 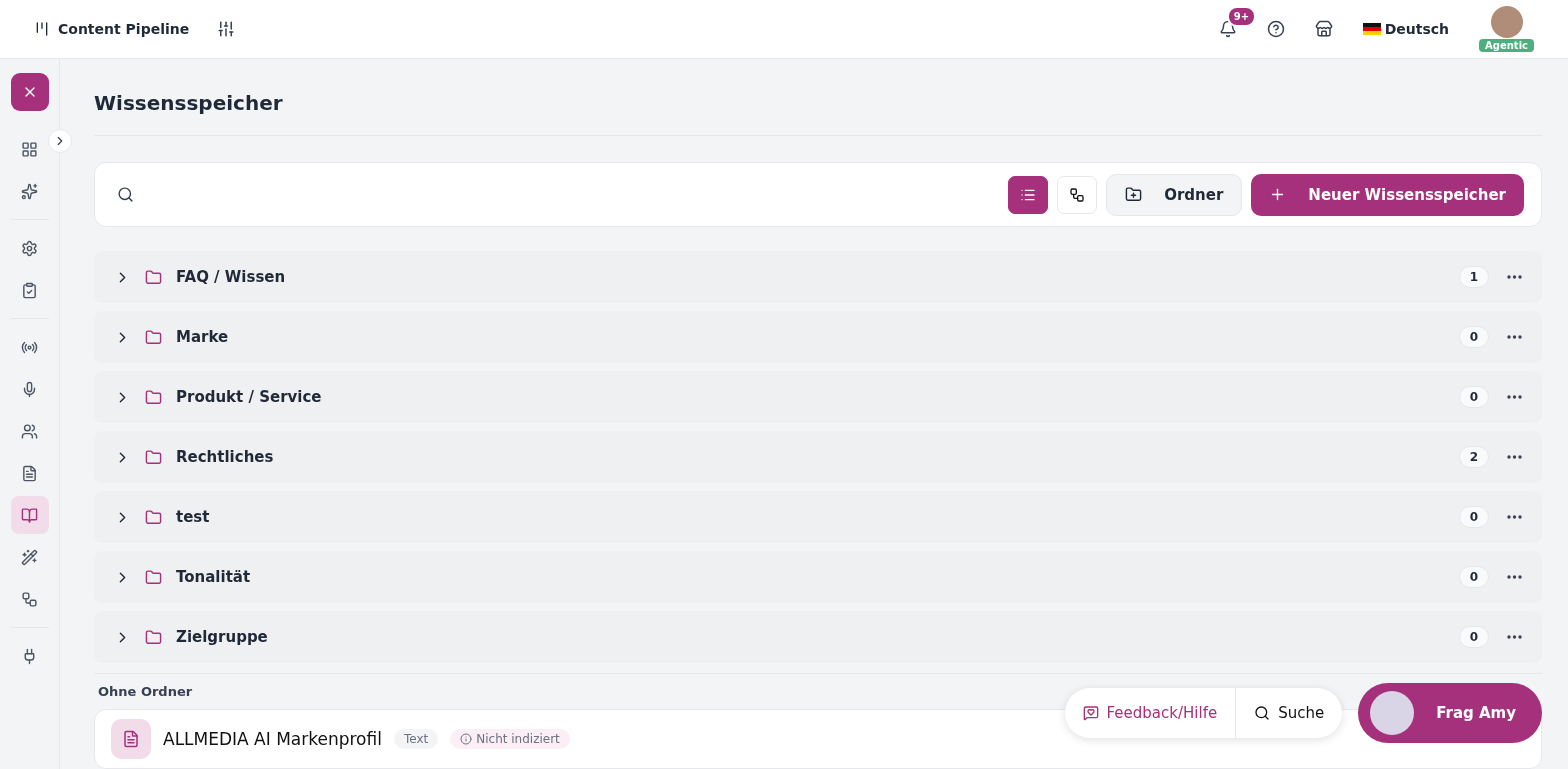 What do you see at coordinates (466, 739) in the screenshot?
I see `info-icon` at bounding box center [466, 739].